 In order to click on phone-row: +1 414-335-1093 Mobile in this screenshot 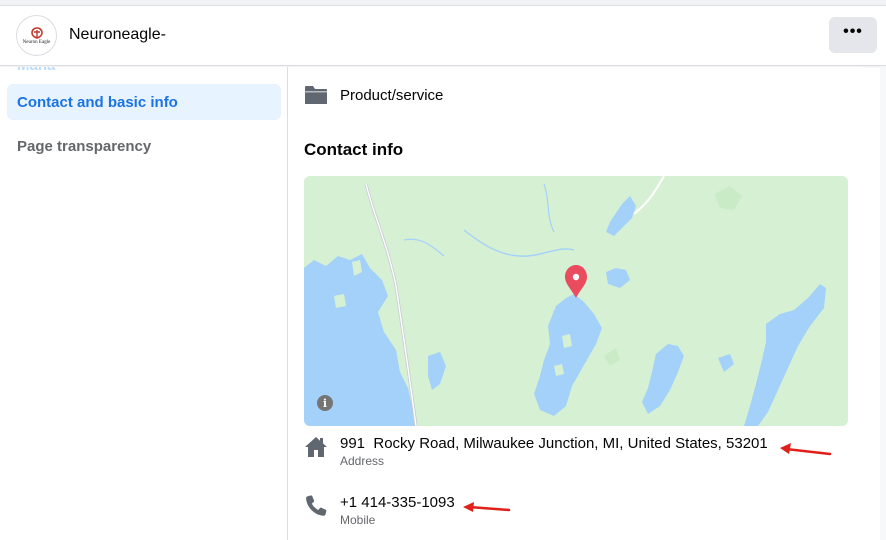, I will do `click(379, 510)`.